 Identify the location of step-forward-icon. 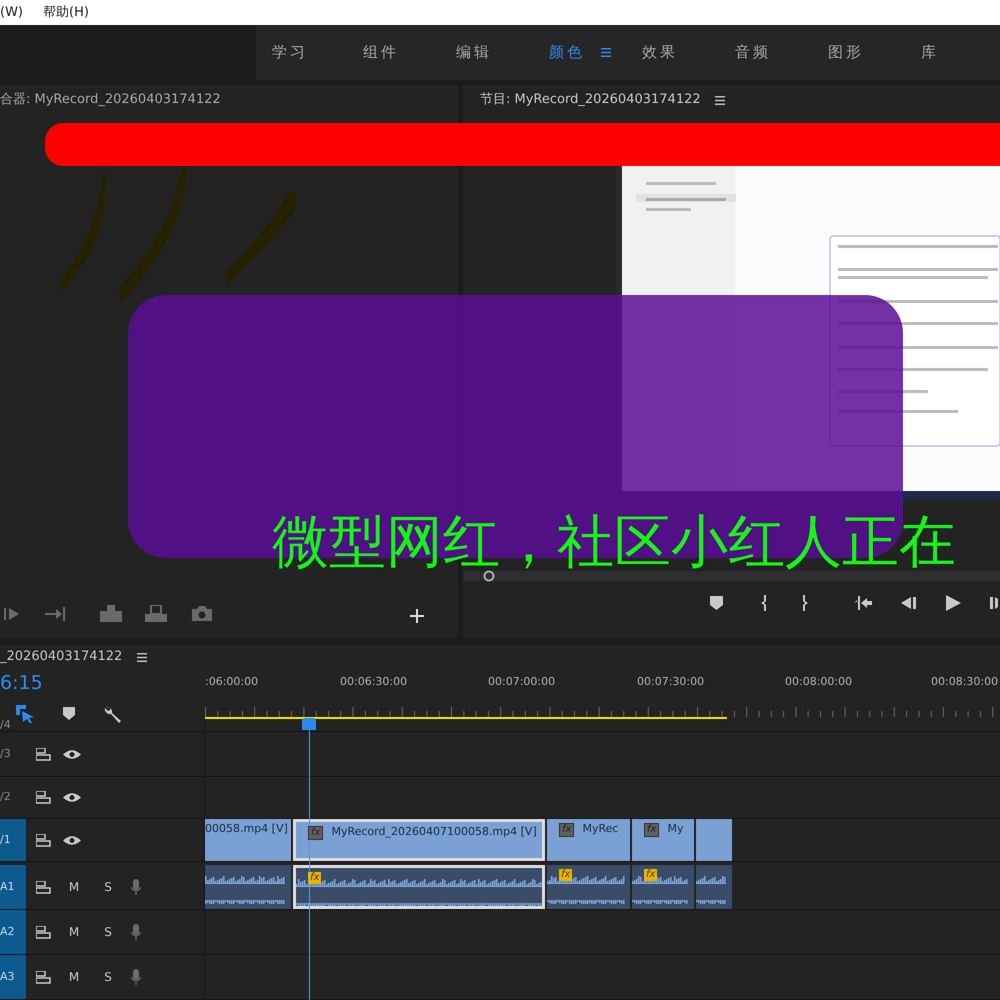
(994, 603).